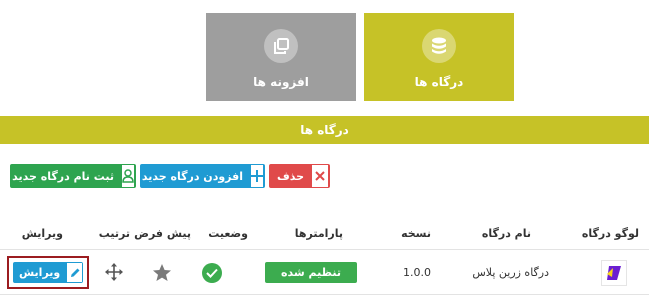  What do you see at coordinates (42, 233) in the screenshot?
I see `header-edit: ویرایش` at bounding box center [42, 233].